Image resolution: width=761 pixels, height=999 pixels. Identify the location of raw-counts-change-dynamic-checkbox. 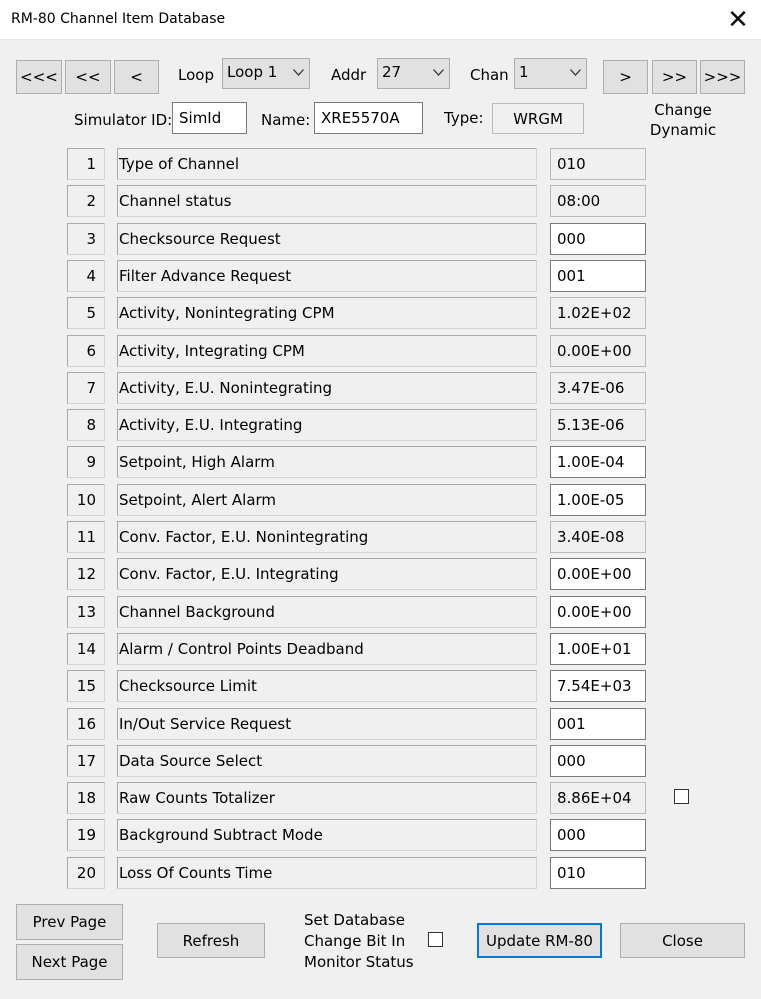
(681, 796).